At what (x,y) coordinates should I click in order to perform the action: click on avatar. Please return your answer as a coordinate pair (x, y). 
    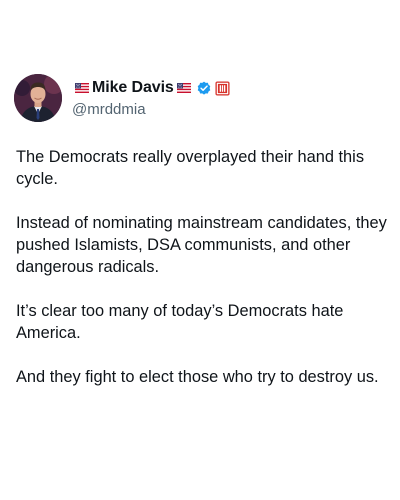
    Looking at the image, I should click on (38, 98).